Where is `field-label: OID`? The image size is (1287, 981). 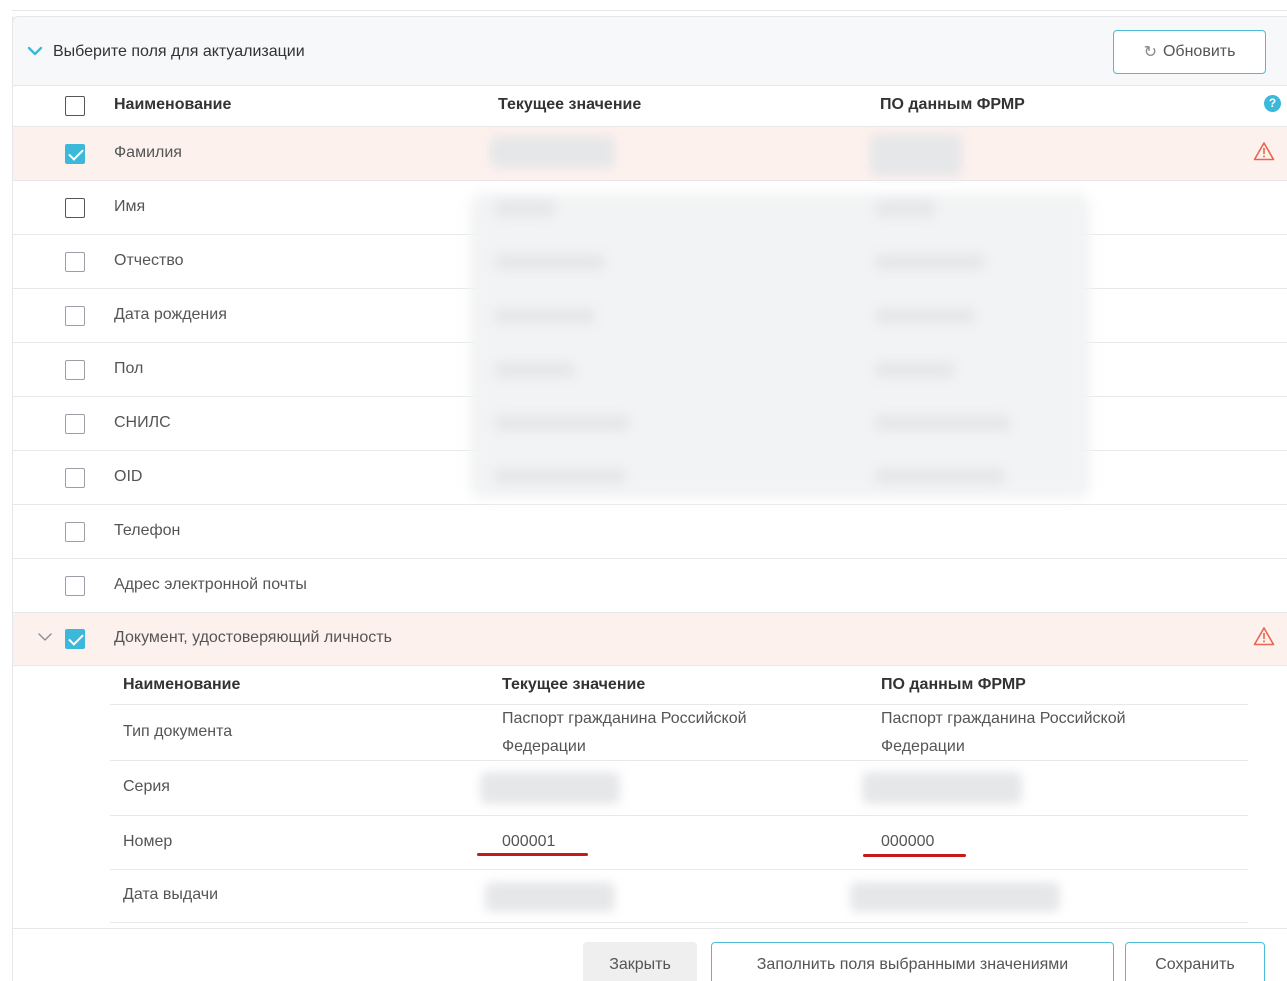 field-label: OID is located at coordinates (128, 476).